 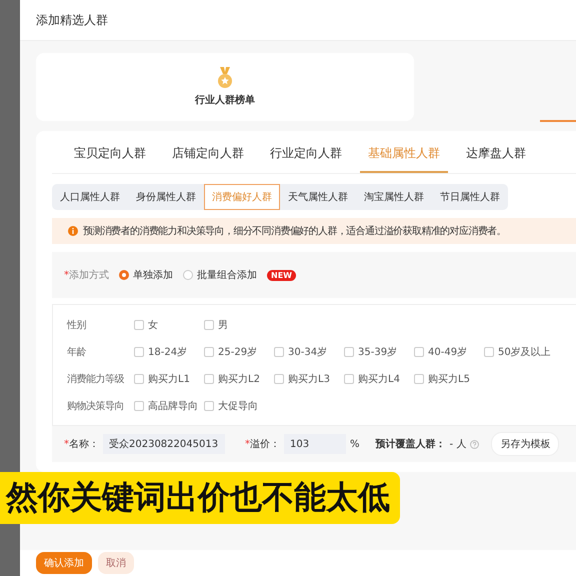 I want to click on filter-label: 消费能力等级, so click(x=96, y=379).